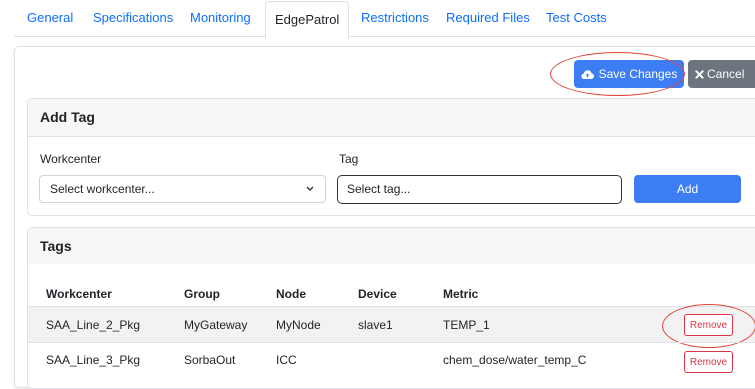 The width and height of the screenshot is (755, 389). What do you see at coordinates (466, 325) in the screenshot?
I see `cell-metric: TEMP_1` at bounding box center [466, 325].